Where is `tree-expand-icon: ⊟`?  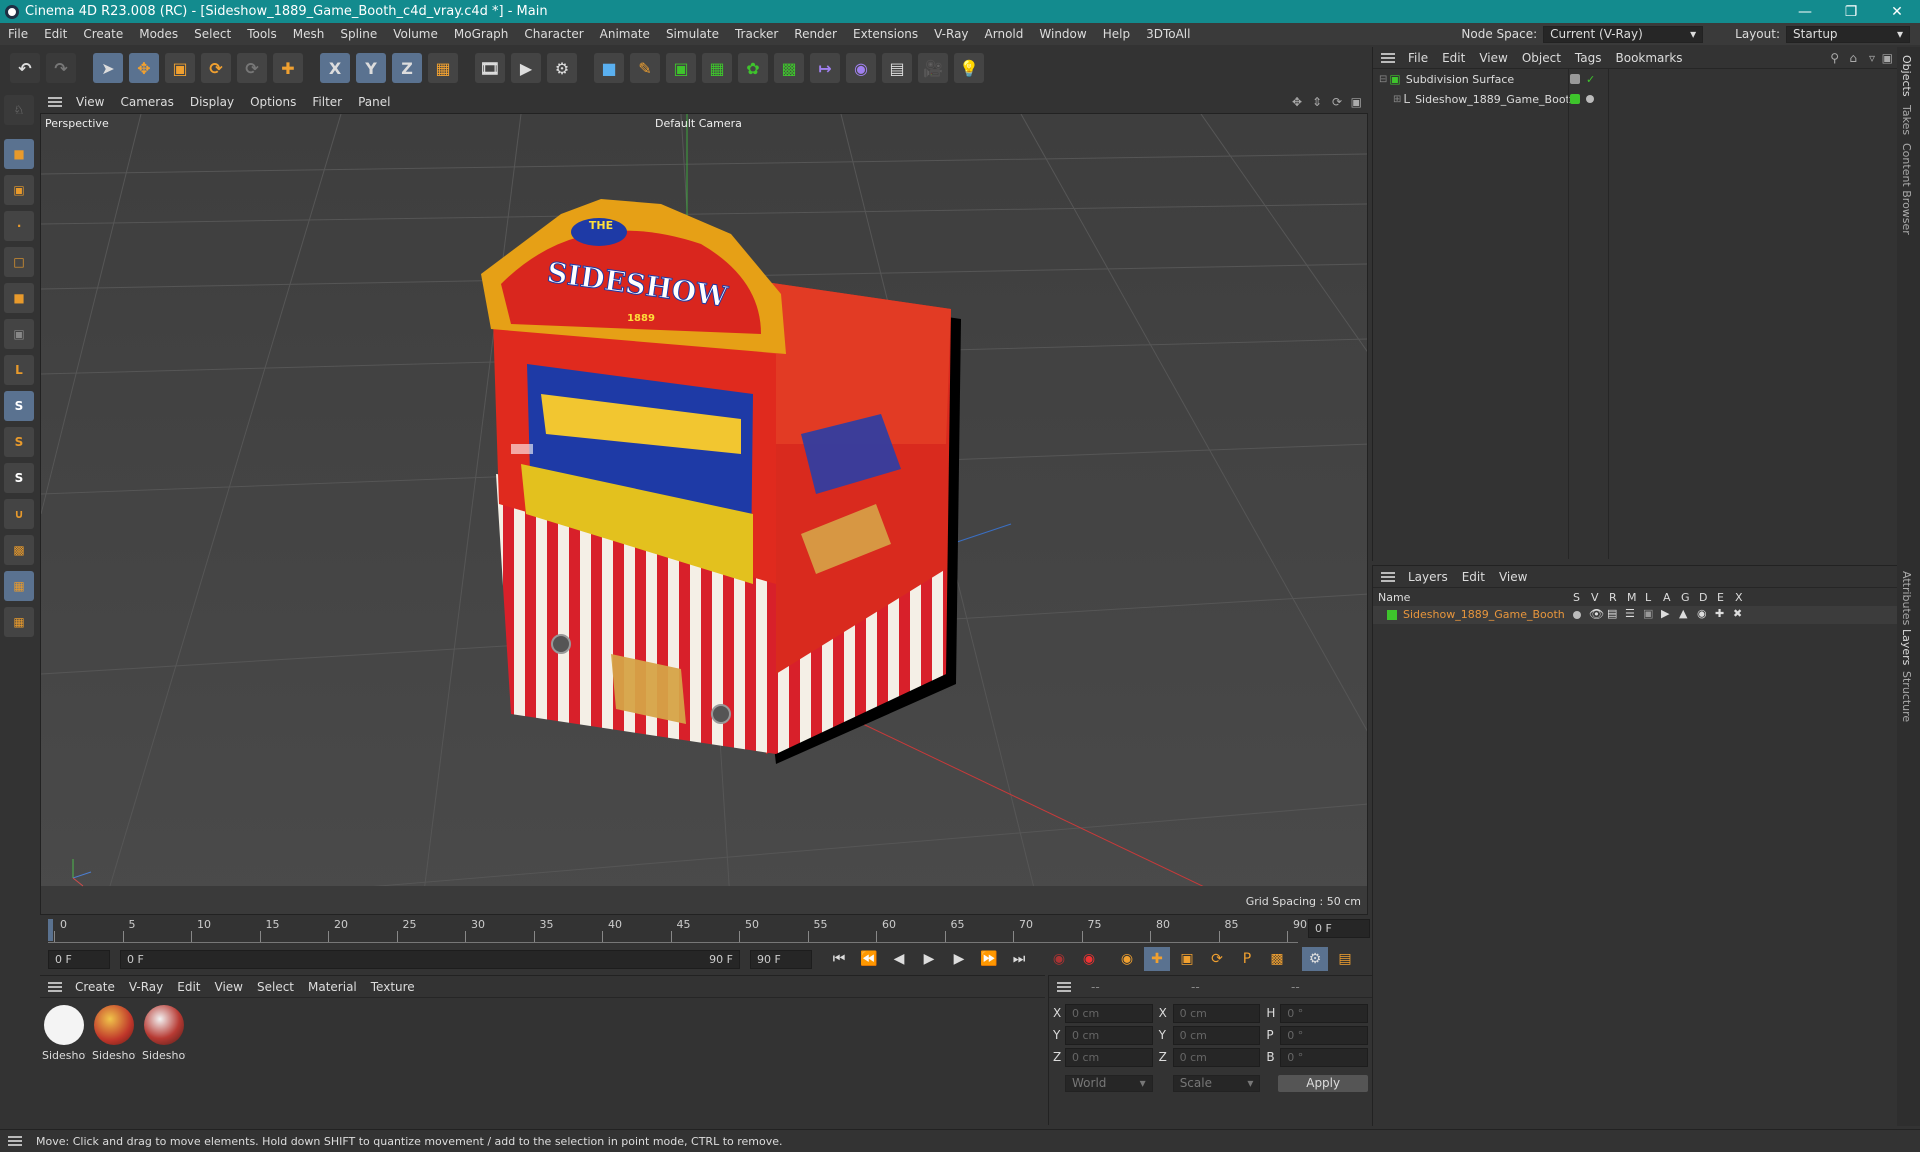 tree-expand-icon: ⊟ is located at coordinates (1383, 79).